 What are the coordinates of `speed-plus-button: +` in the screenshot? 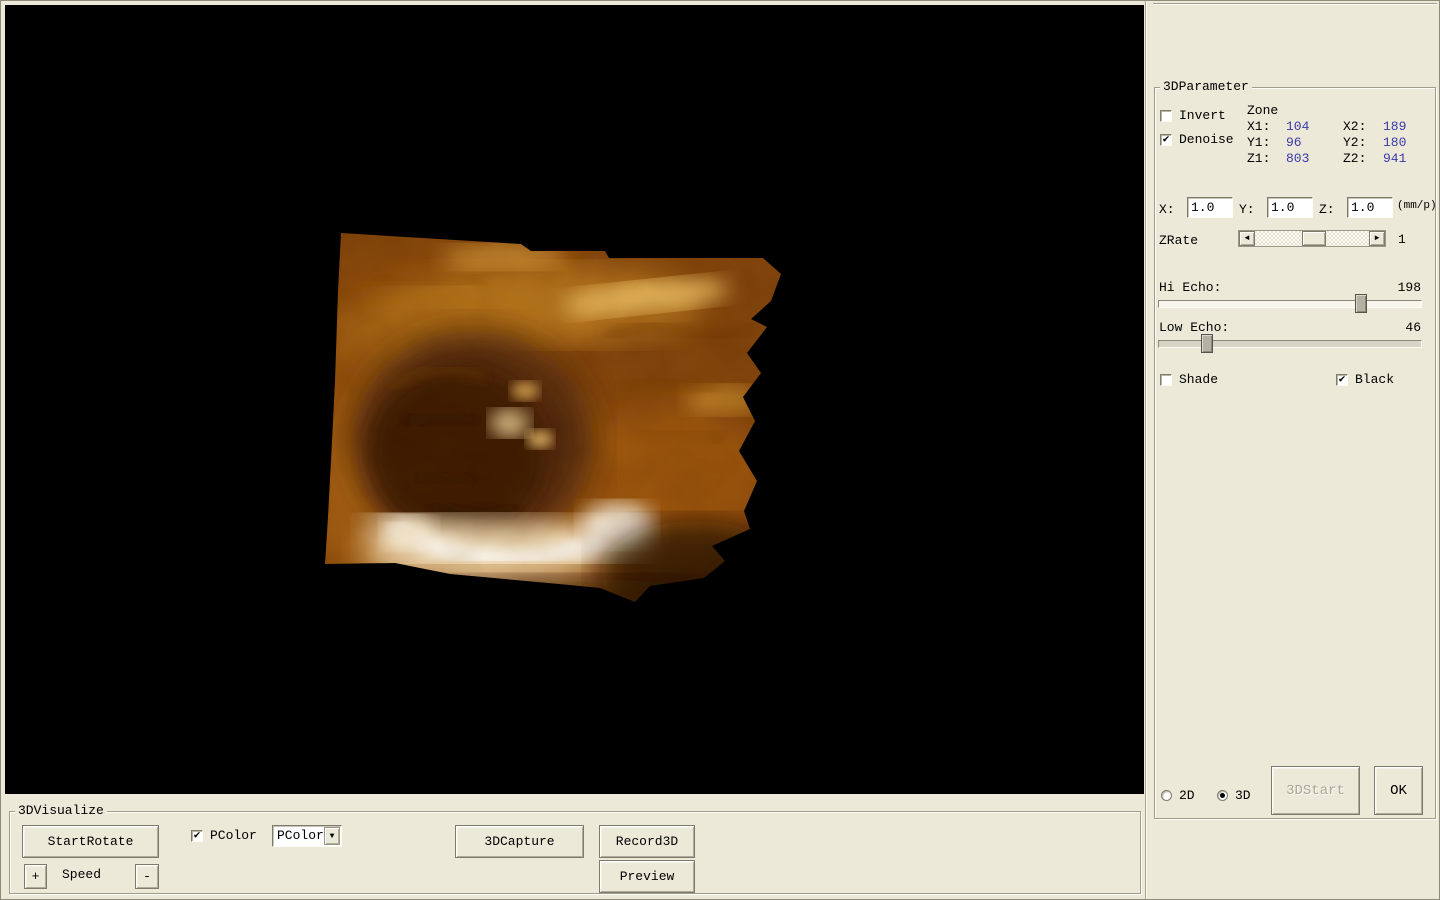 It's located at (35, 876).